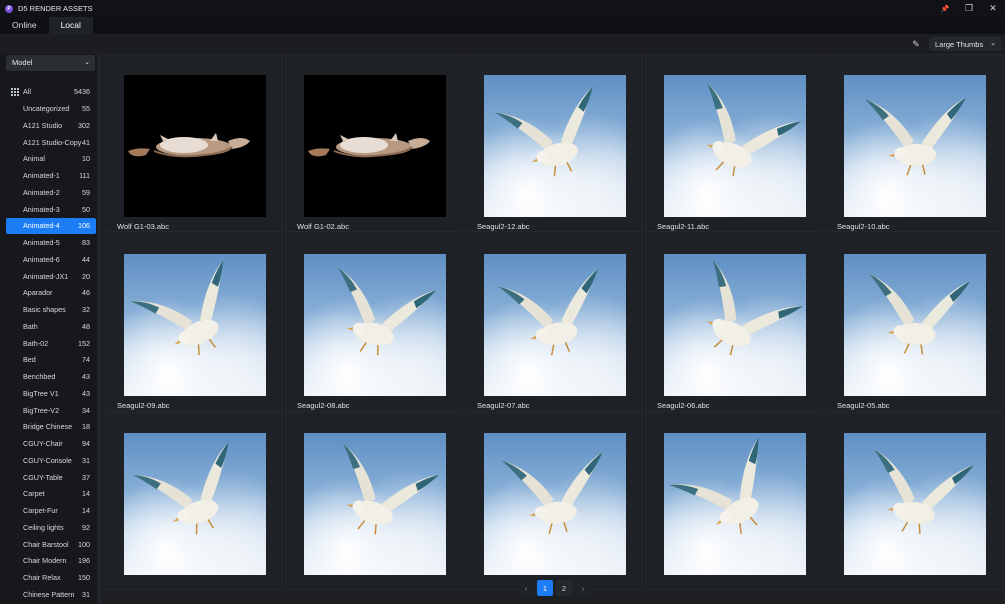 This screenshot has height=604, width=1005. I want to click on sidebar-item-cguy-console: CGUY-Console 31, so click(51, 461).